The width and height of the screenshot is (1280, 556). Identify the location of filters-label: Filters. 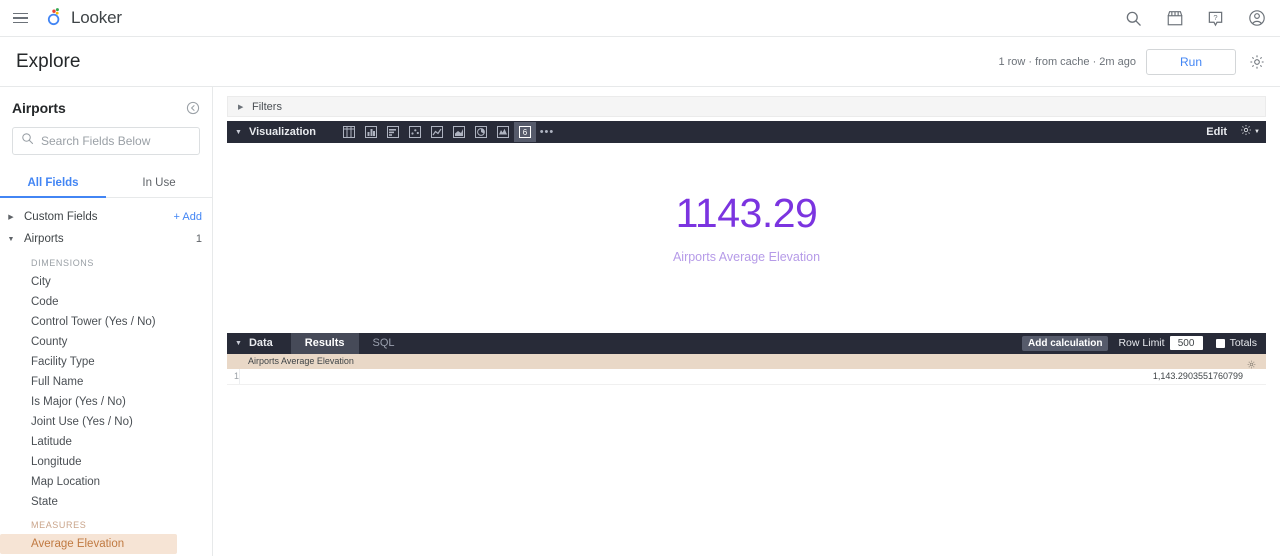
(267, 106).